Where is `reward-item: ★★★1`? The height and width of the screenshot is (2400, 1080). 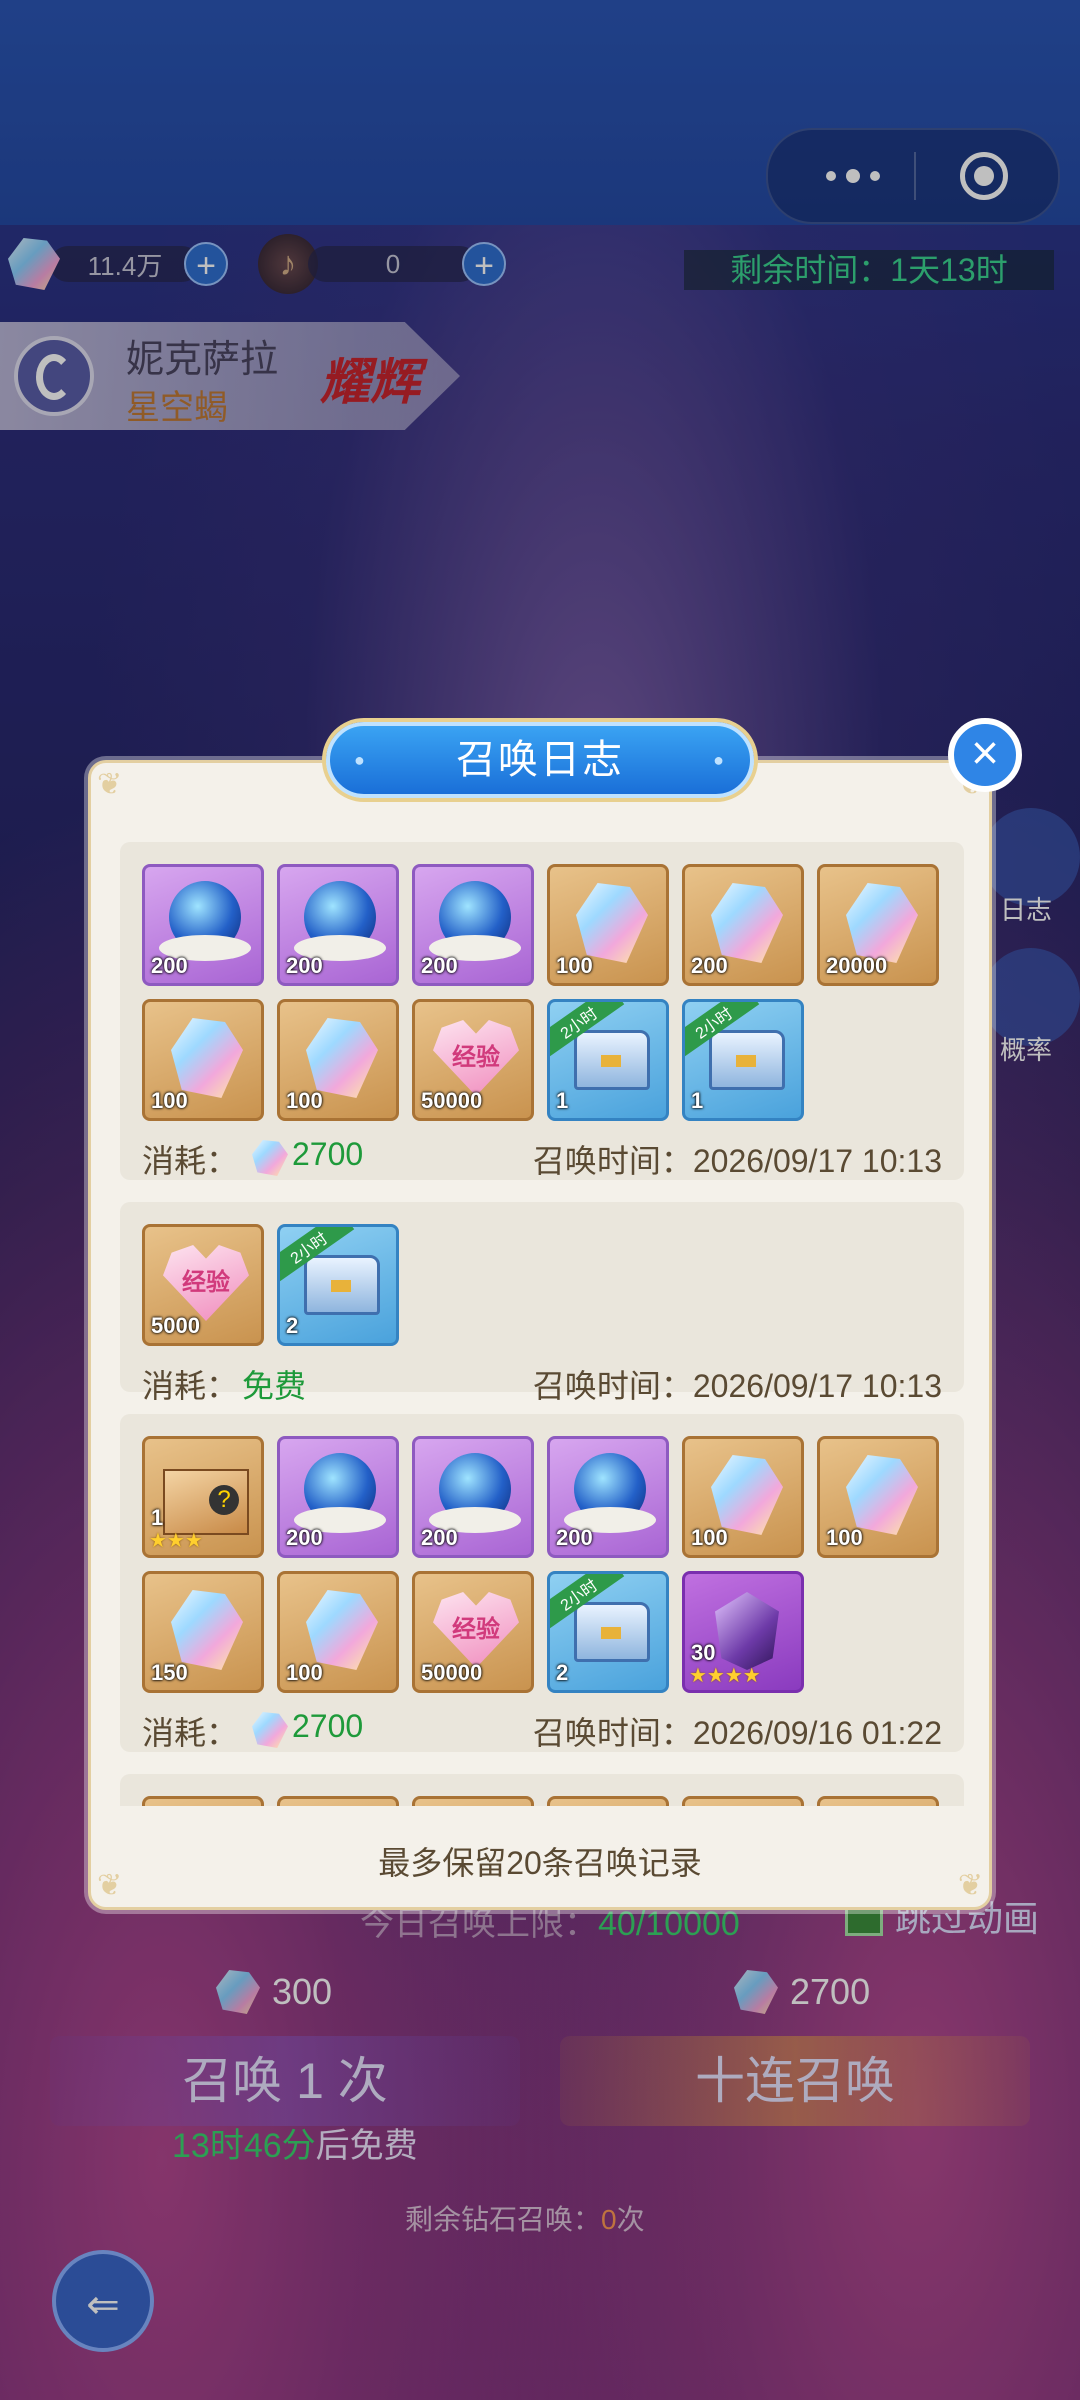 reward-item: ★★★1 is located at coordinates (203, 1497).